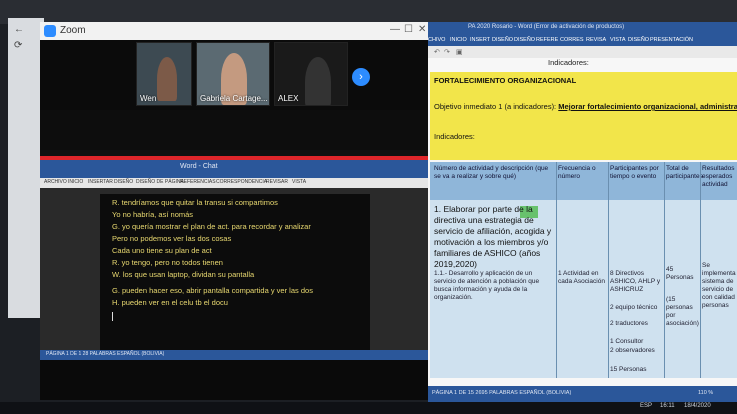 Image resolution: width=737 pixels, height=414 pixels. What do you see at coordinates (572, 40) in the screenshot?
I see `tab-correspondencia: CORRES` at bounding box center [572, 40].